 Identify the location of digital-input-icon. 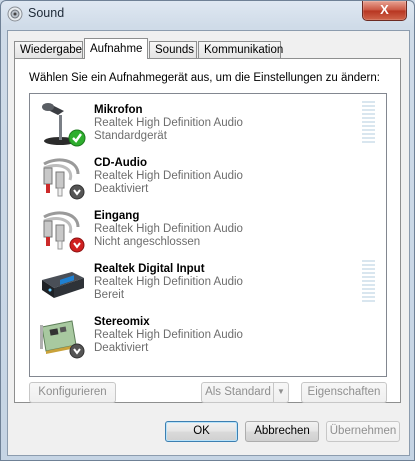
(63, 285).